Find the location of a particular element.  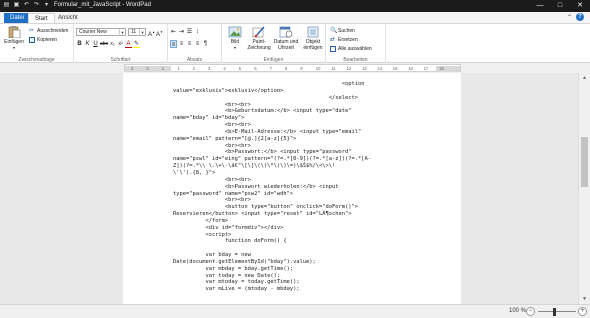

find-button: 🔍 Suchen is located at coordinates (342, 31).